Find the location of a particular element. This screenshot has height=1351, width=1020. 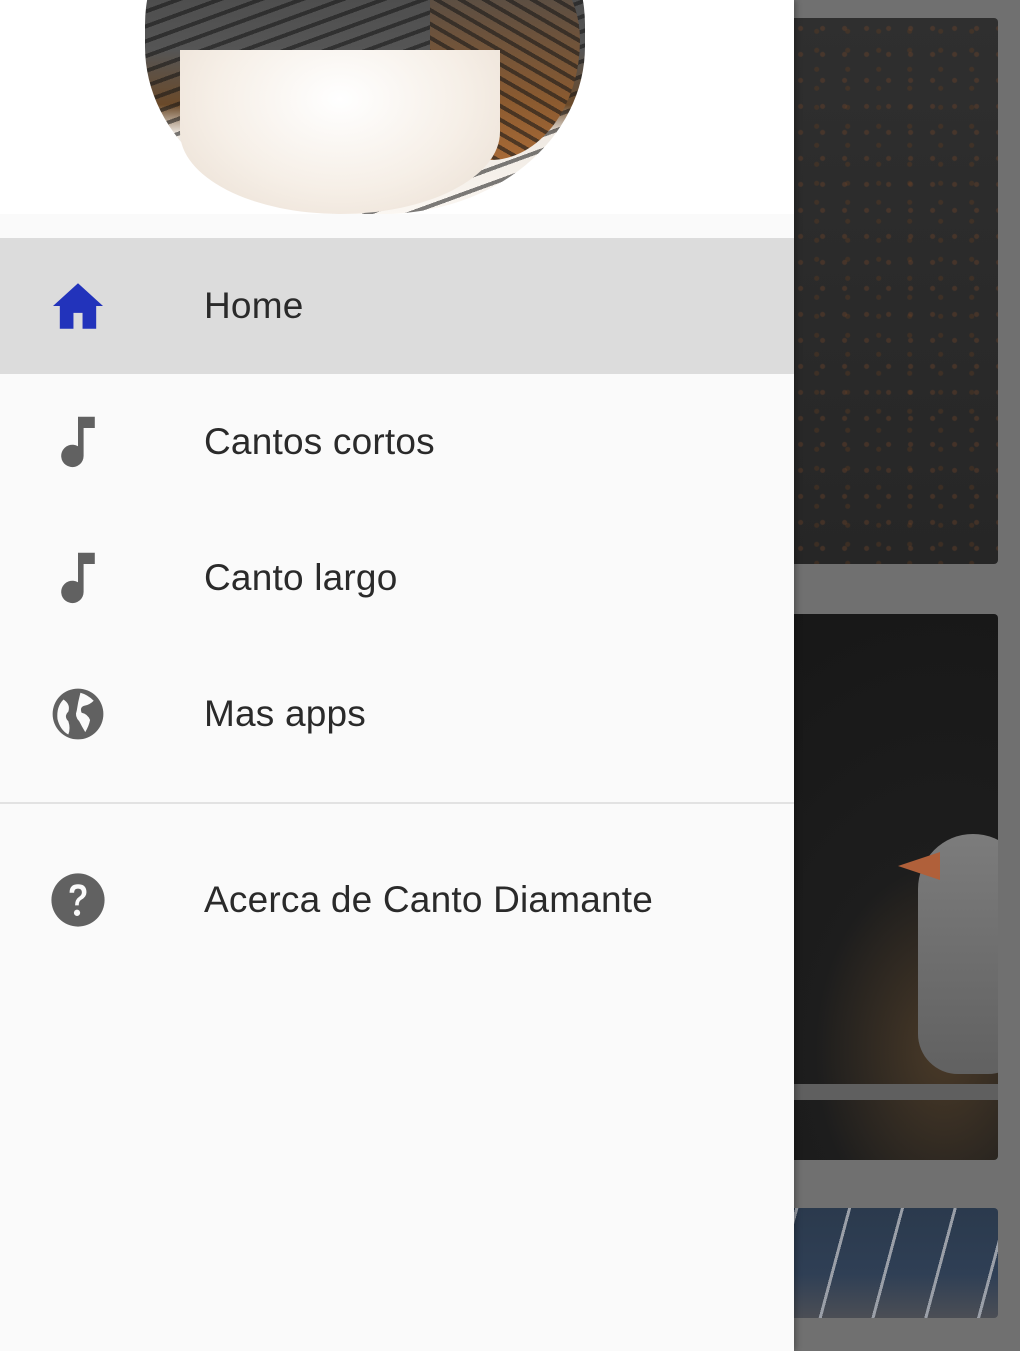

menu-label-acerca-de: Acerca de Canto Diamante is located at coordinates (429, 899).